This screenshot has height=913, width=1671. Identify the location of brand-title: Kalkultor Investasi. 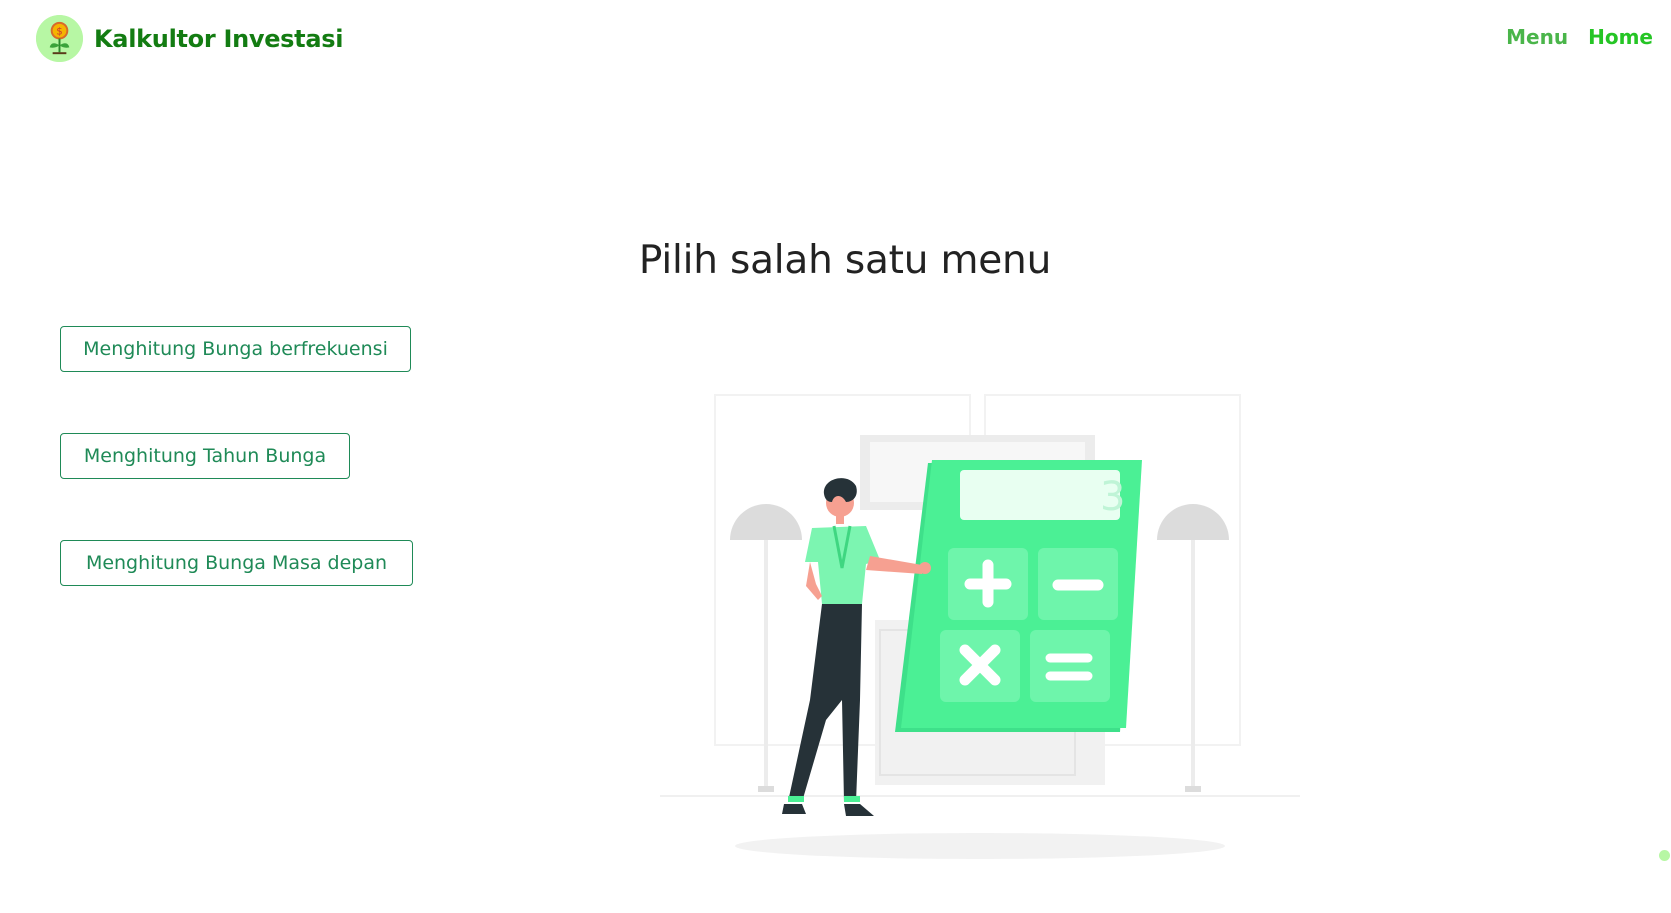
(219, 38).